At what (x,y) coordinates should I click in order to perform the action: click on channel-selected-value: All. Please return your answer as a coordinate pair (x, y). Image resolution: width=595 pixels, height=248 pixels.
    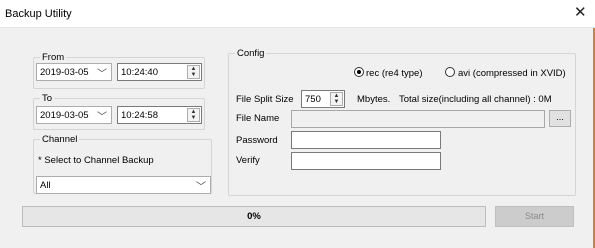
    Looking at the image, I should click on (45, 185).